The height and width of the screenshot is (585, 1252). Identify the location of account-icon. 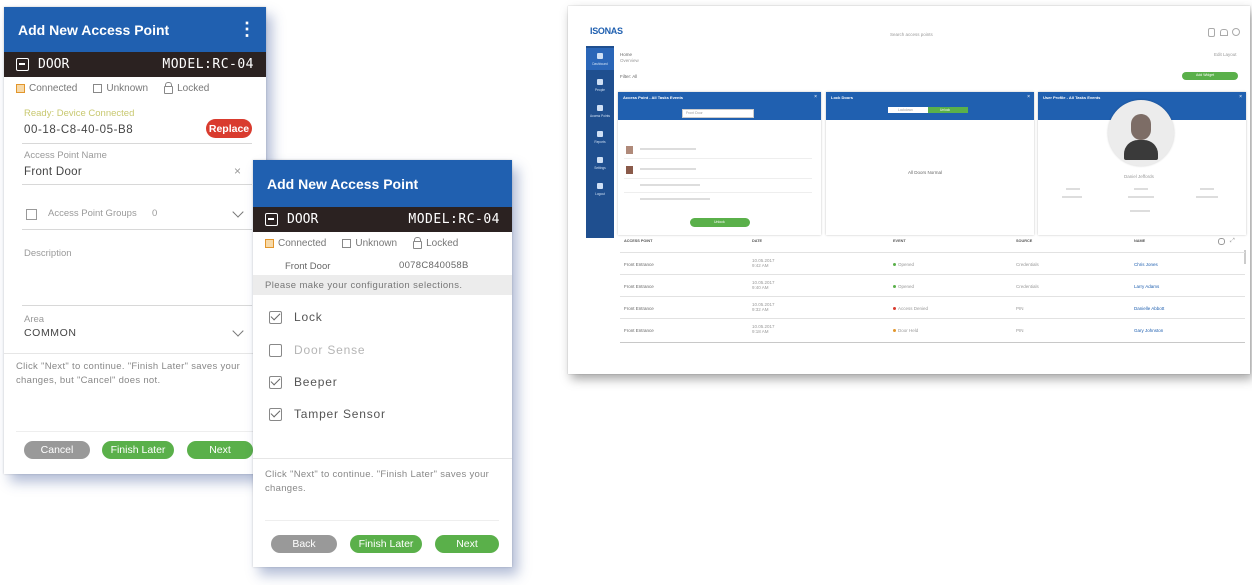
(1236, 32).